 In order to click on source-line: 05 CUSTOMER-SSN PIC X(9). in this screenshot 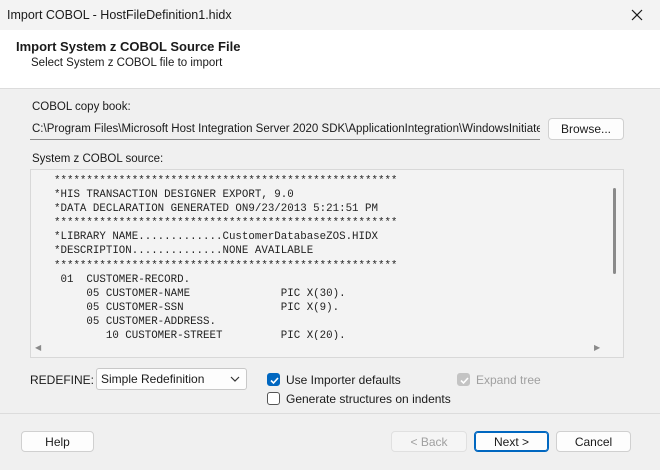, I will do `click(197, 307)`.